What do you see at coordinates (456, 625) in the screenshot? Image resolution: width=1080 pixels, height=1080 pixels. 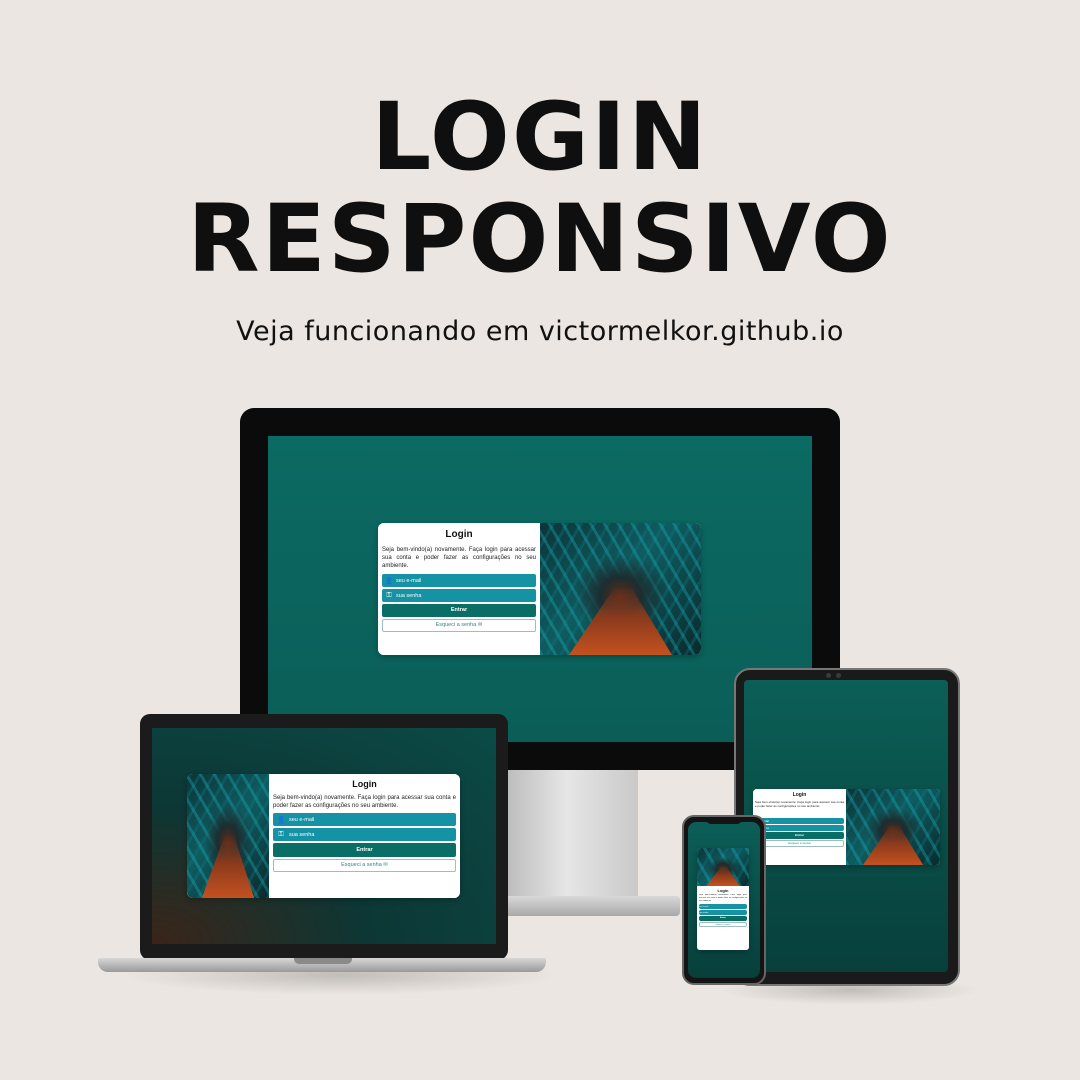 I see `monitor-forgot-label: Esqueci a senha` at bounding box center [456, 625].